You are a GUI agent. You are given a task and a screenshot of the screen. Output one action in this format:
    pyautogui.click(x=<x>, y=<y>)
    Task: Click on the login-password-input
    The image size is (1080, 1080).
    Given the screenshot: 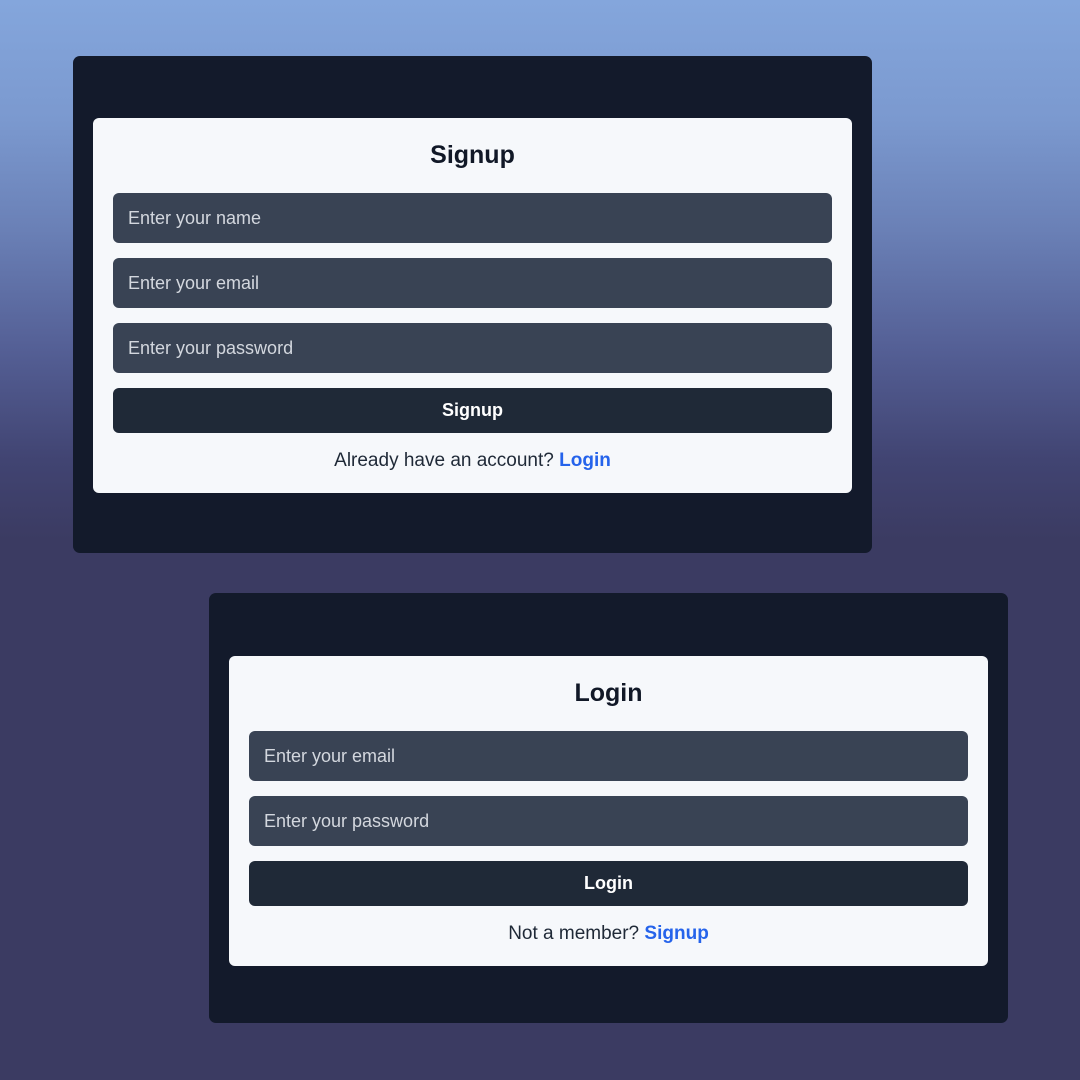 What is the action you would take?
    pyautogui.click(x=608, y=821)
    